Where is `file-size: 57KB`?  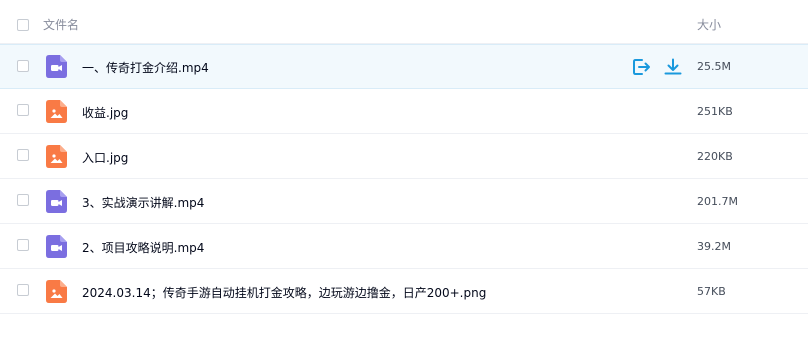
file-size: 57KB is located at coordinates (711, 291).